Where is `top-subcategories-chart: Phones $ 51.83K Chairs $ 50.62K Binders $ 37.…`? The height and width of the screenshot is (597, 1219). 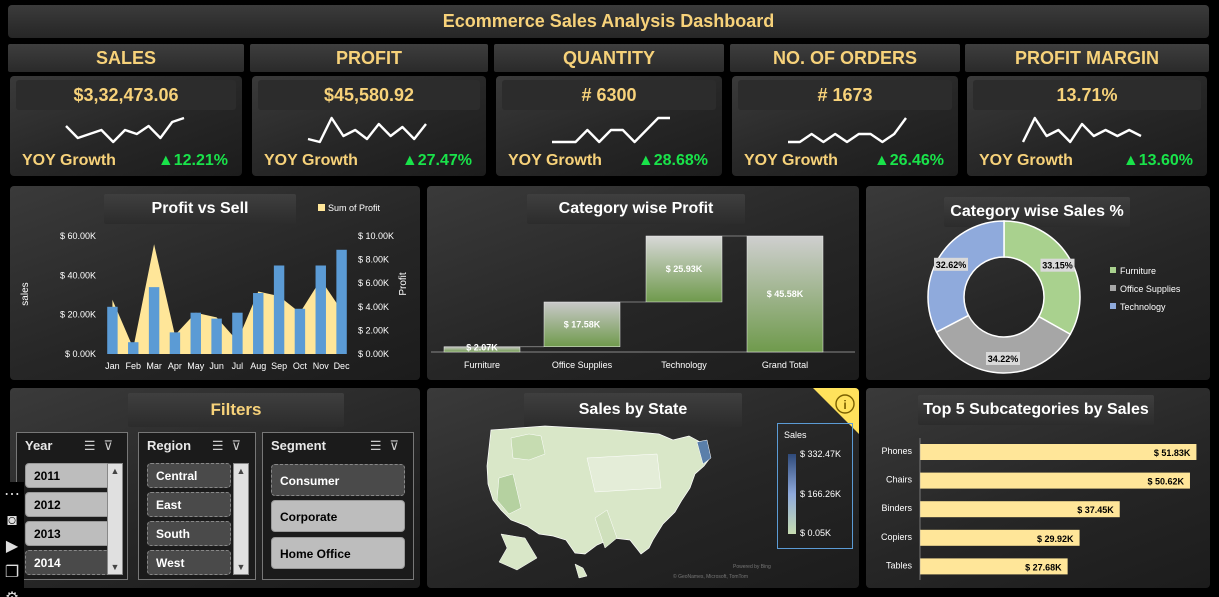 top-subcategories-chart: Phones $ 51.83K Chairs $ 50.62K Binders $ 37.… is located at coordinates (1039, 509).